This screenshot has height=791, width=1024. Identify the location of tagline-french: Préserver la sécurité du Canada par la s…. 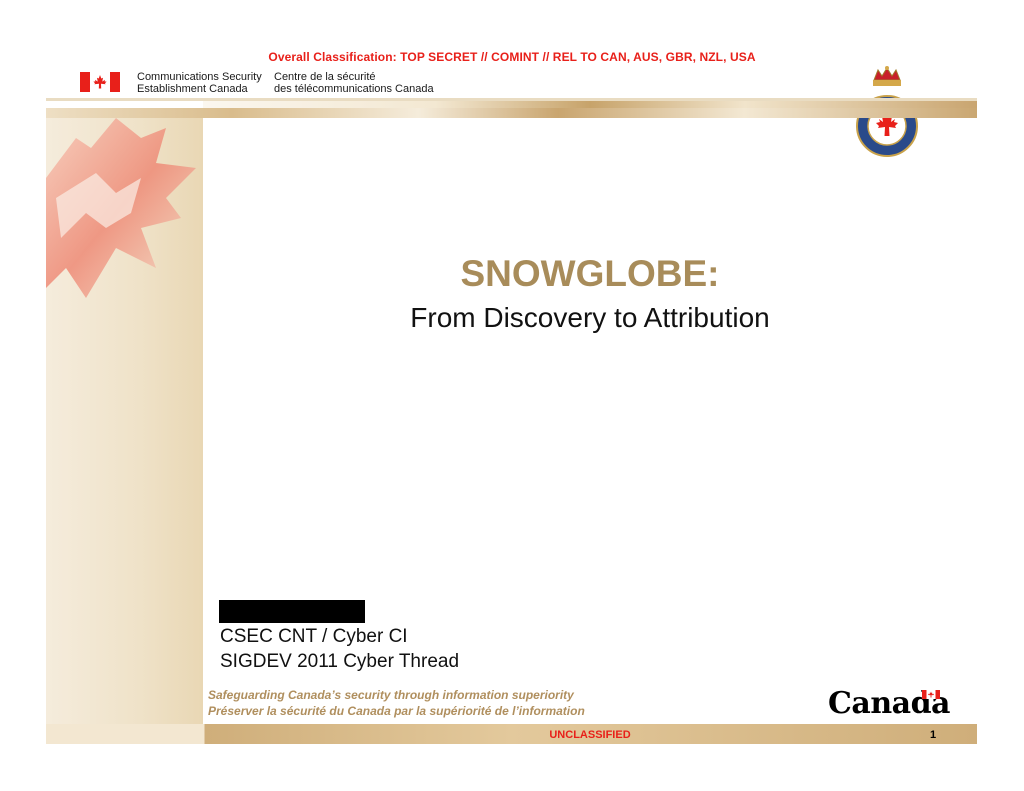
(396, 711).